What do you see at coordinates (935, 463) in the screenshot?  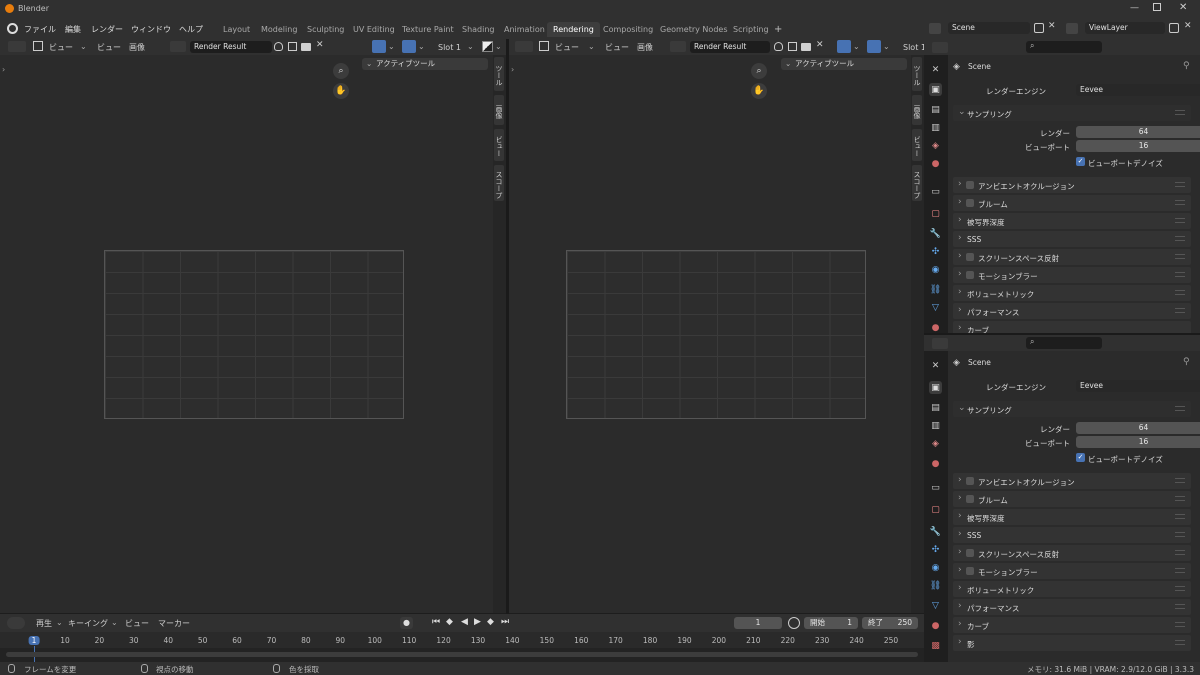 I see `world-tab-icon: ●` at bounding box center [935, 463].